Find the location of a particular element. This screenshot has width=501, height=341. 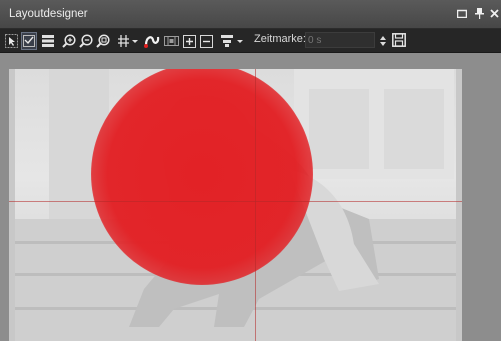

zoom-out-icon is located at coordinates (85, 41).